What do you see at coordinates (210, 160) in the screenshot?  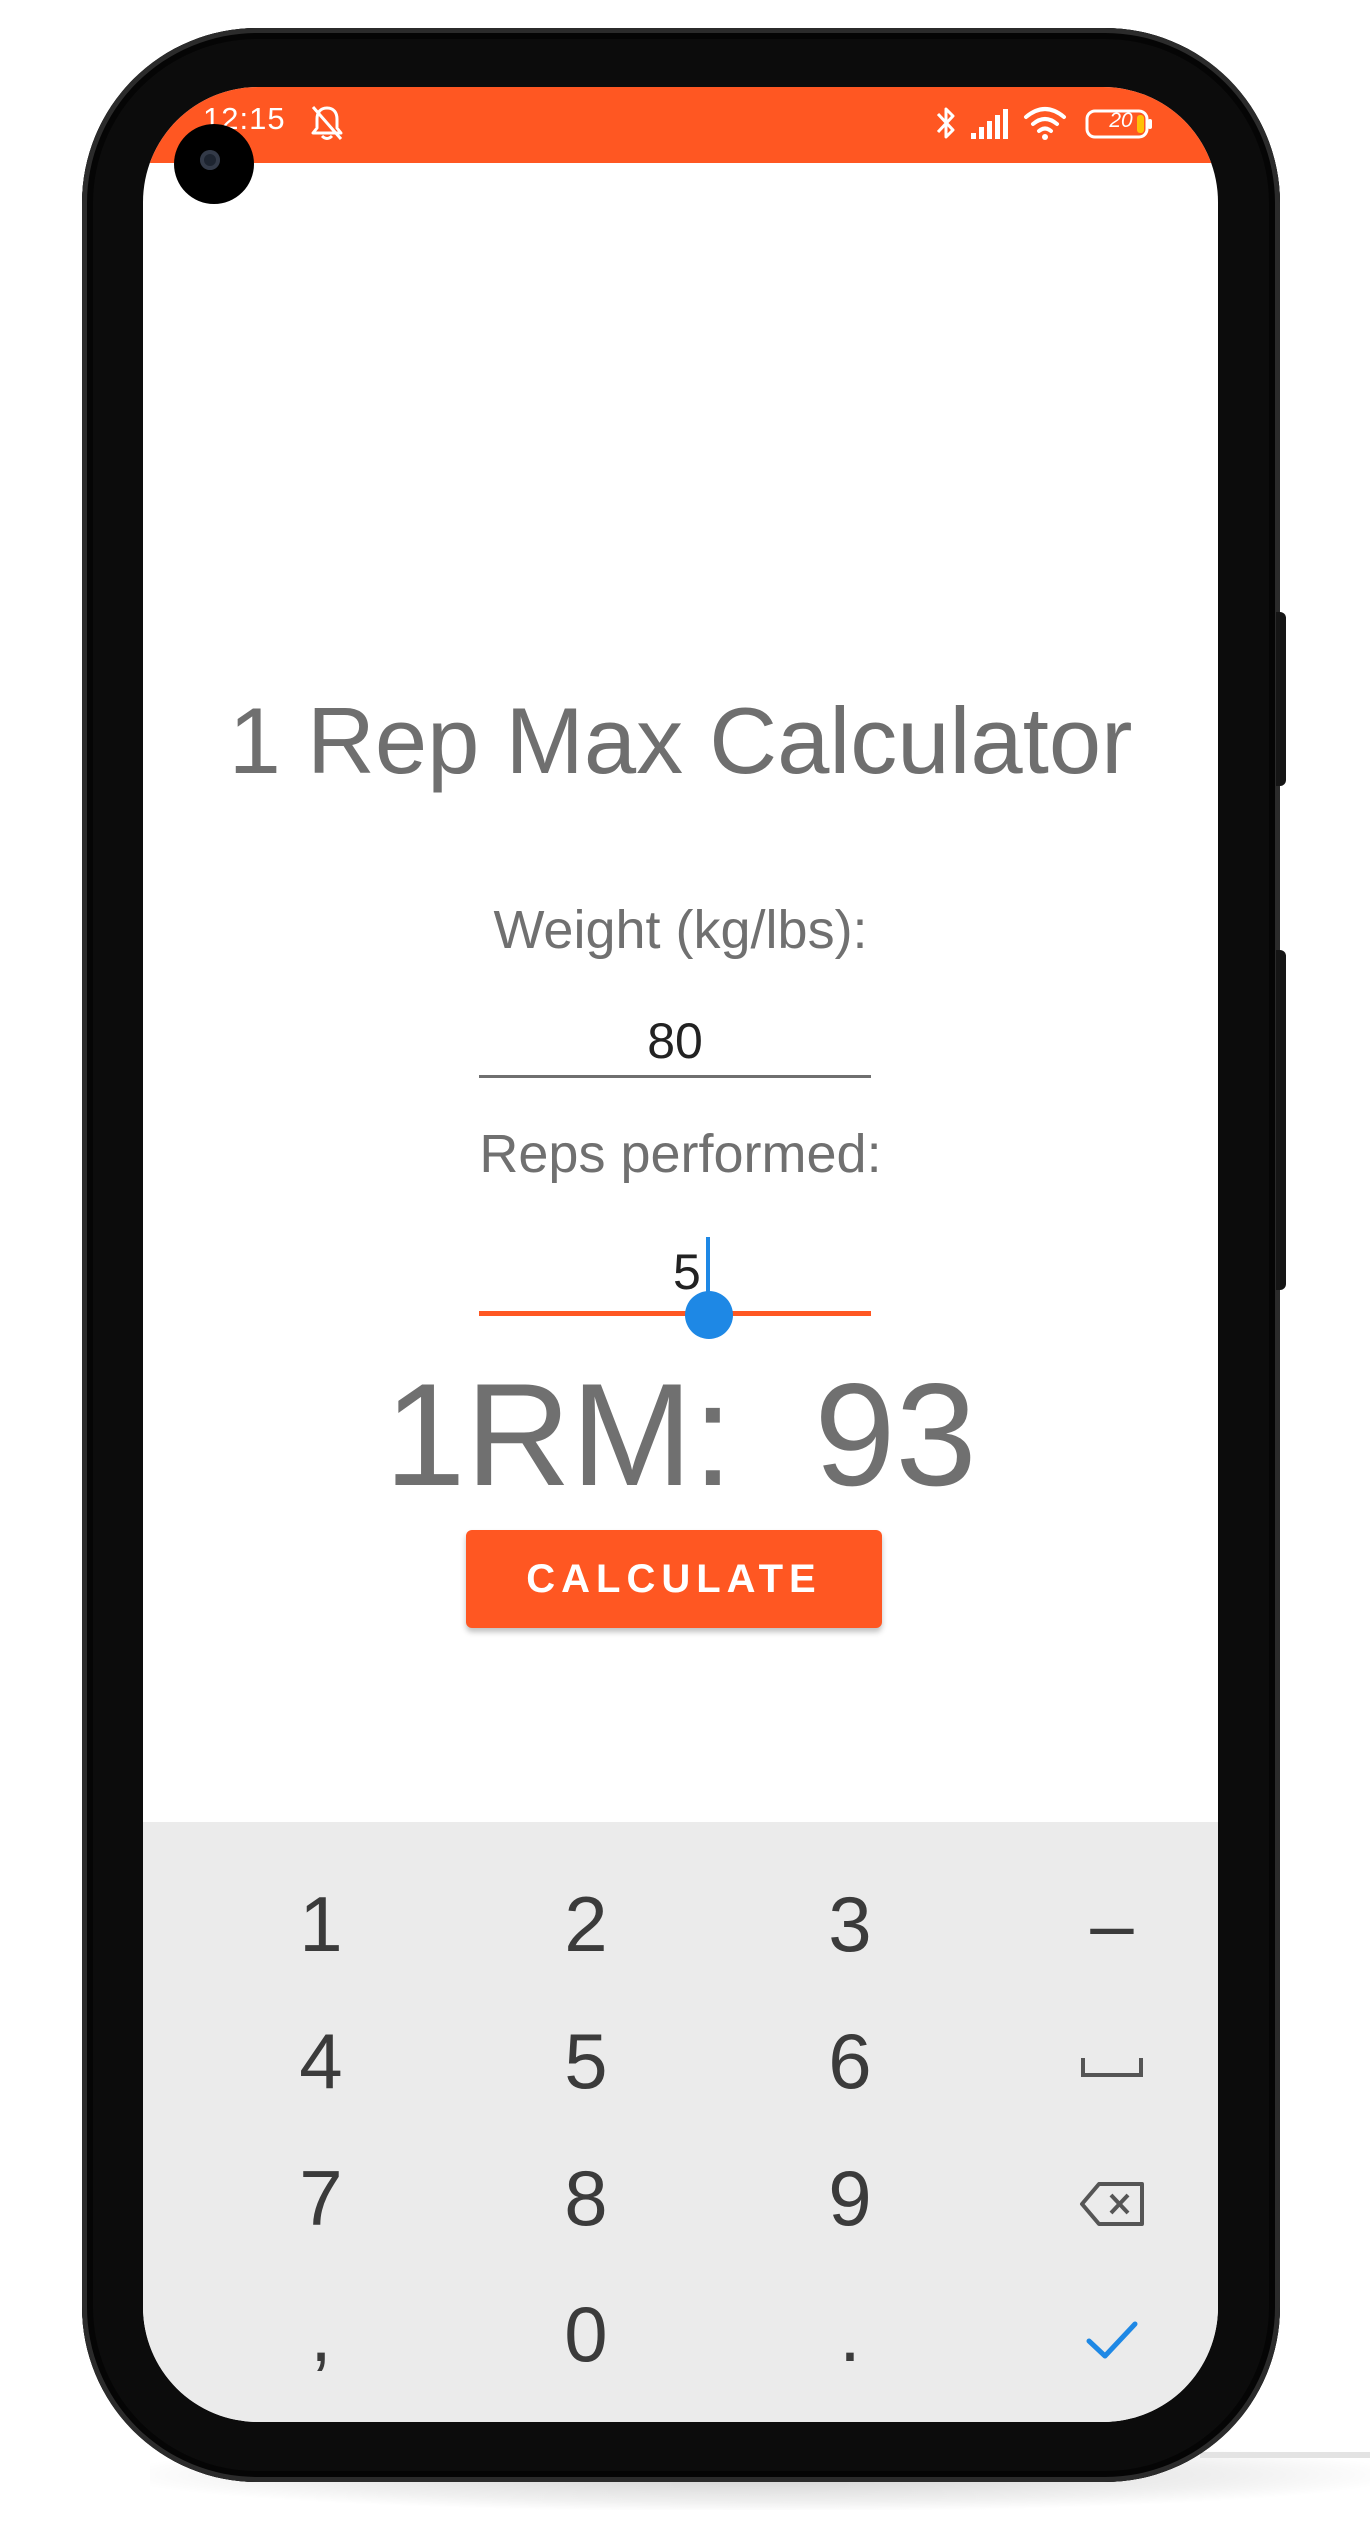 I see `camera-lens` at bounding box center [210, 160].